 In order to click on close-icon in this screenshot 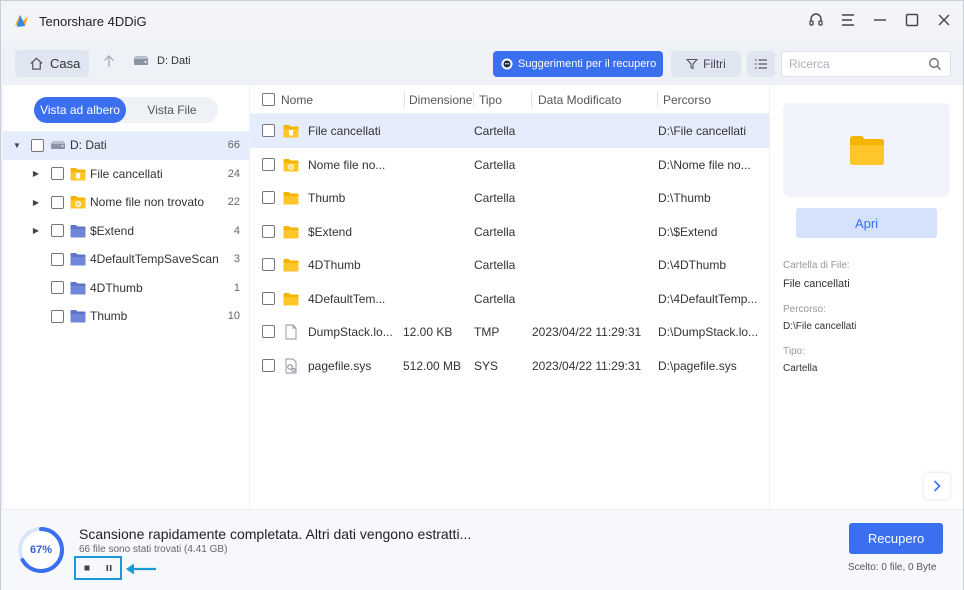, I will do `click(944, 20)`.